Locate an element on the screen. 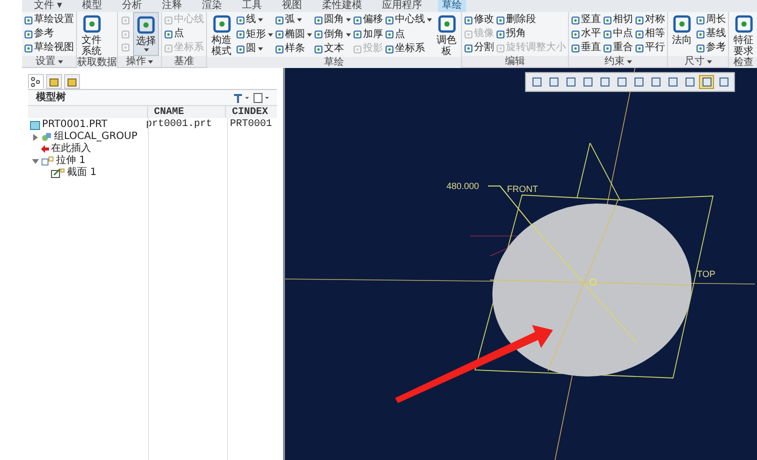 Image resolution: width=757 pixels, height=460 pixels. ribbon-tool-button: 坐标系 is located at coordinates (408, 49).